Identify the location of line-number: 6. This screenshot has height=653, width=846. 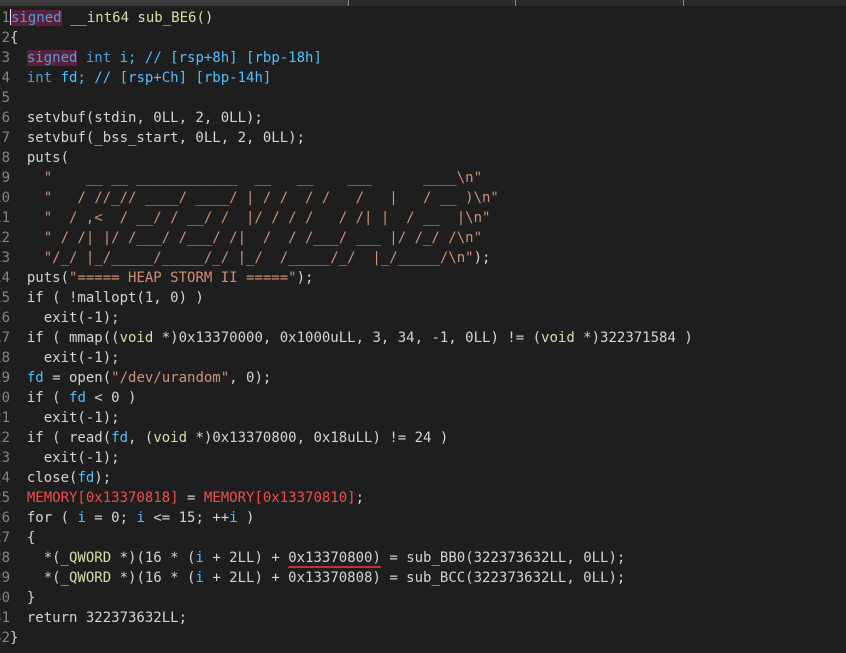
(5, 118).